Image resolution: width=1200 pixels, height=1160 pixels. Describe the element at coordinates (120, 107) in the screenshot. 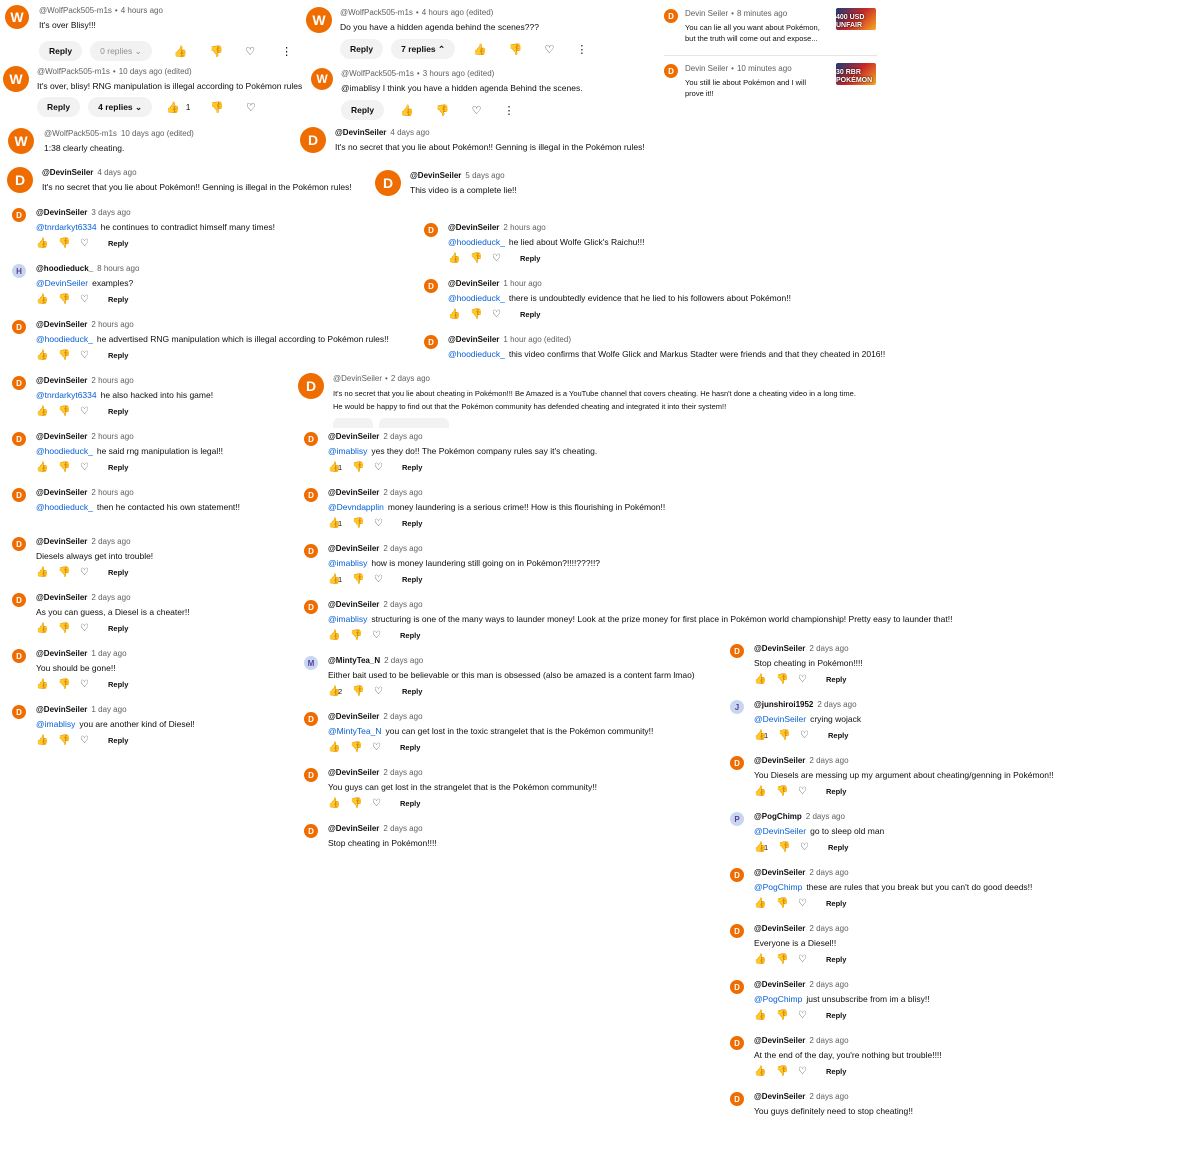

I see `replies-button: 4 replies ⌄` at that location.